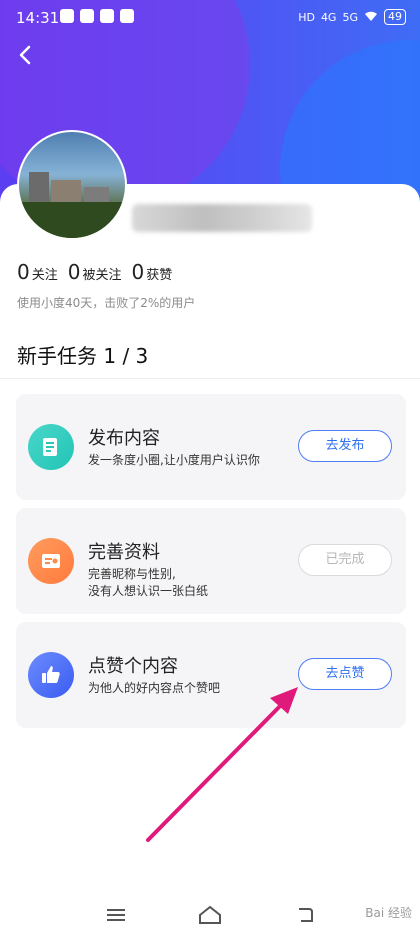 The image size is (420, 940). I want to click on chevron-left-icon, so click(25, 55).